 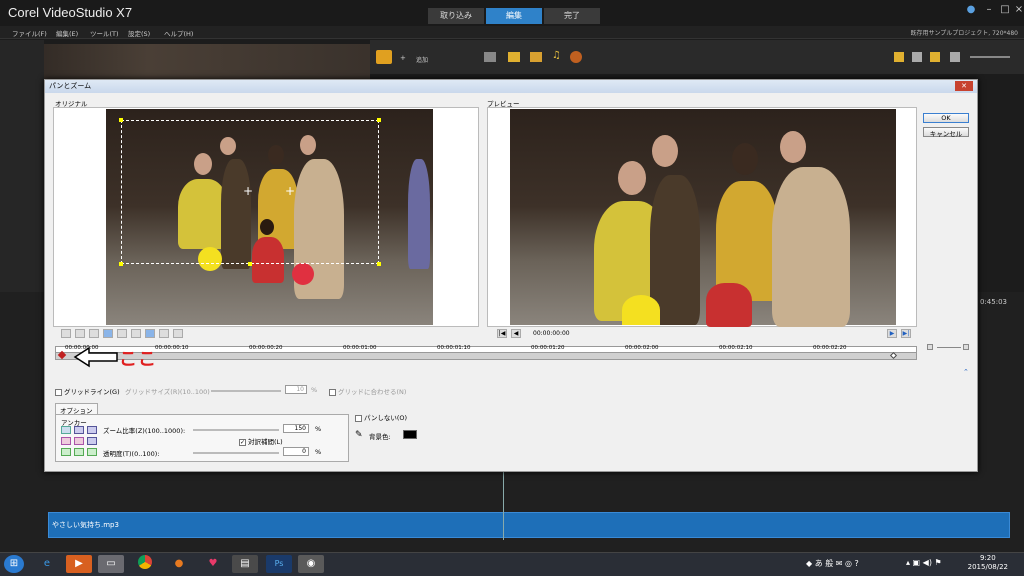 I want to click on media-player-icon: ▶, so click(x=79, y=564).